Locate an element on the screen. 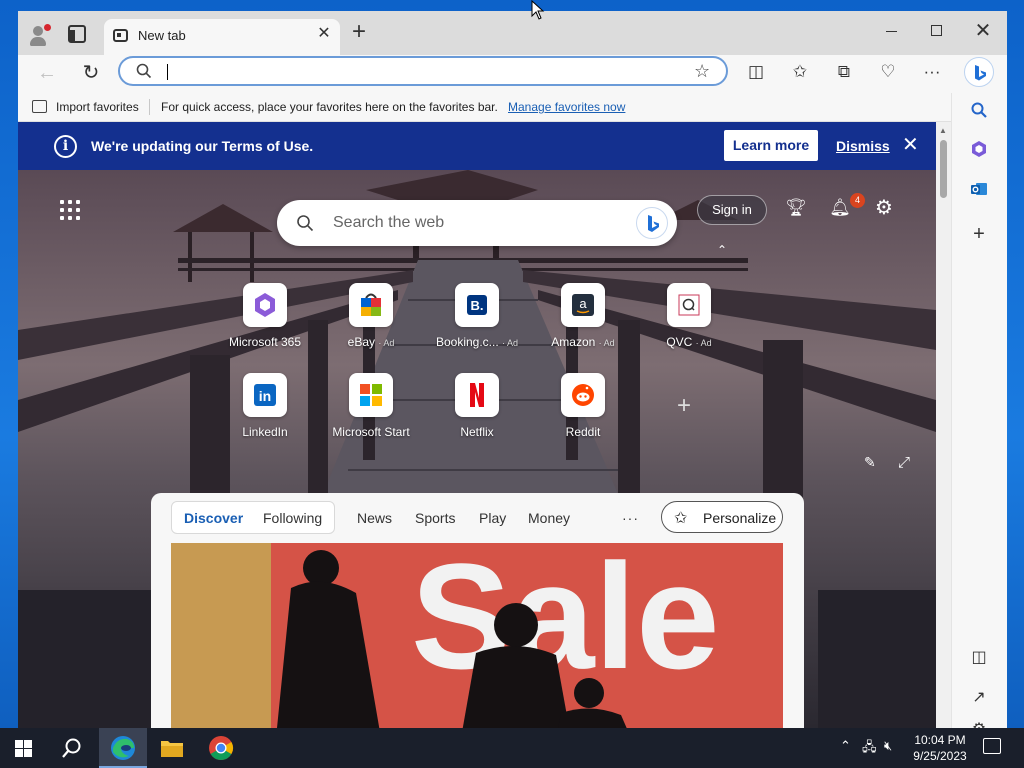  scroll-up-arrow-icon: ▲ is located at coordinates (943, 130).